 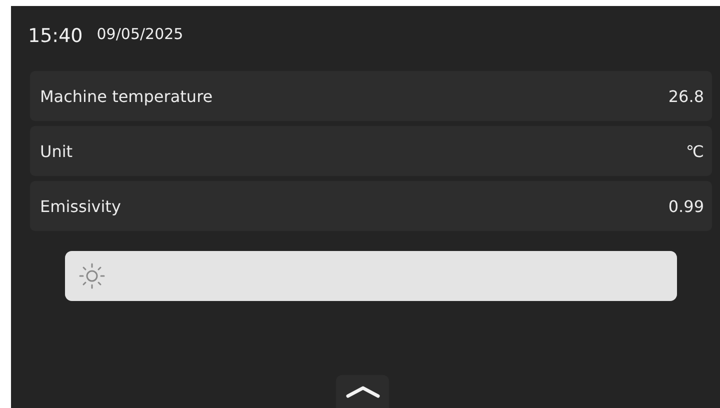 What do you see at coordinates (126, 96) in the screenshot?
I see `setting-label: Machine temperature` at bounding box center [126, 96].